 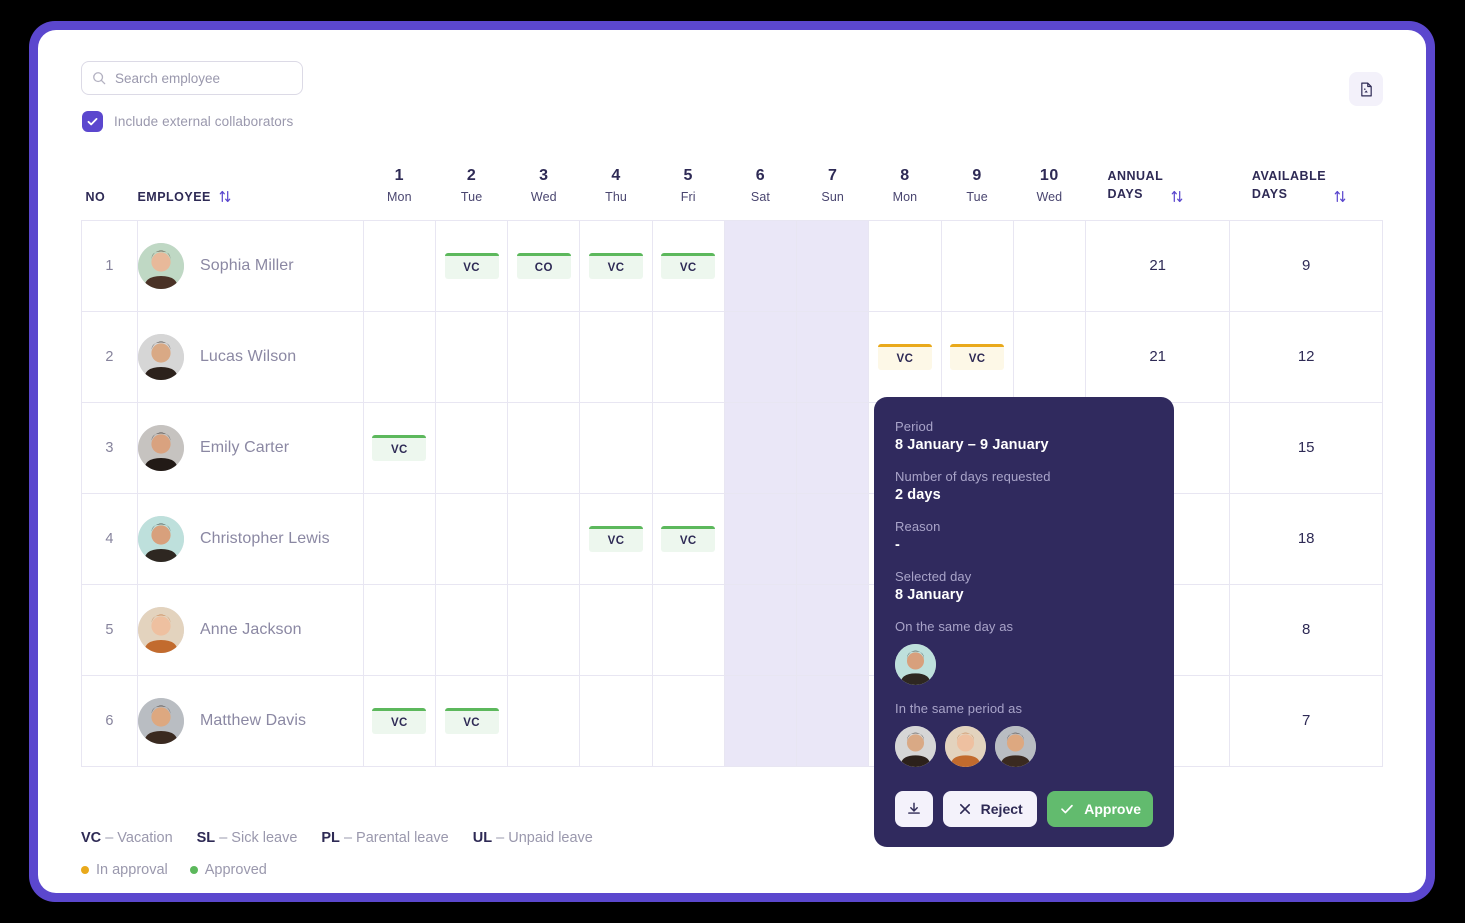 I want to click on legend-code-ul: UL – Unpaid leave, so click(x=533, y=838).